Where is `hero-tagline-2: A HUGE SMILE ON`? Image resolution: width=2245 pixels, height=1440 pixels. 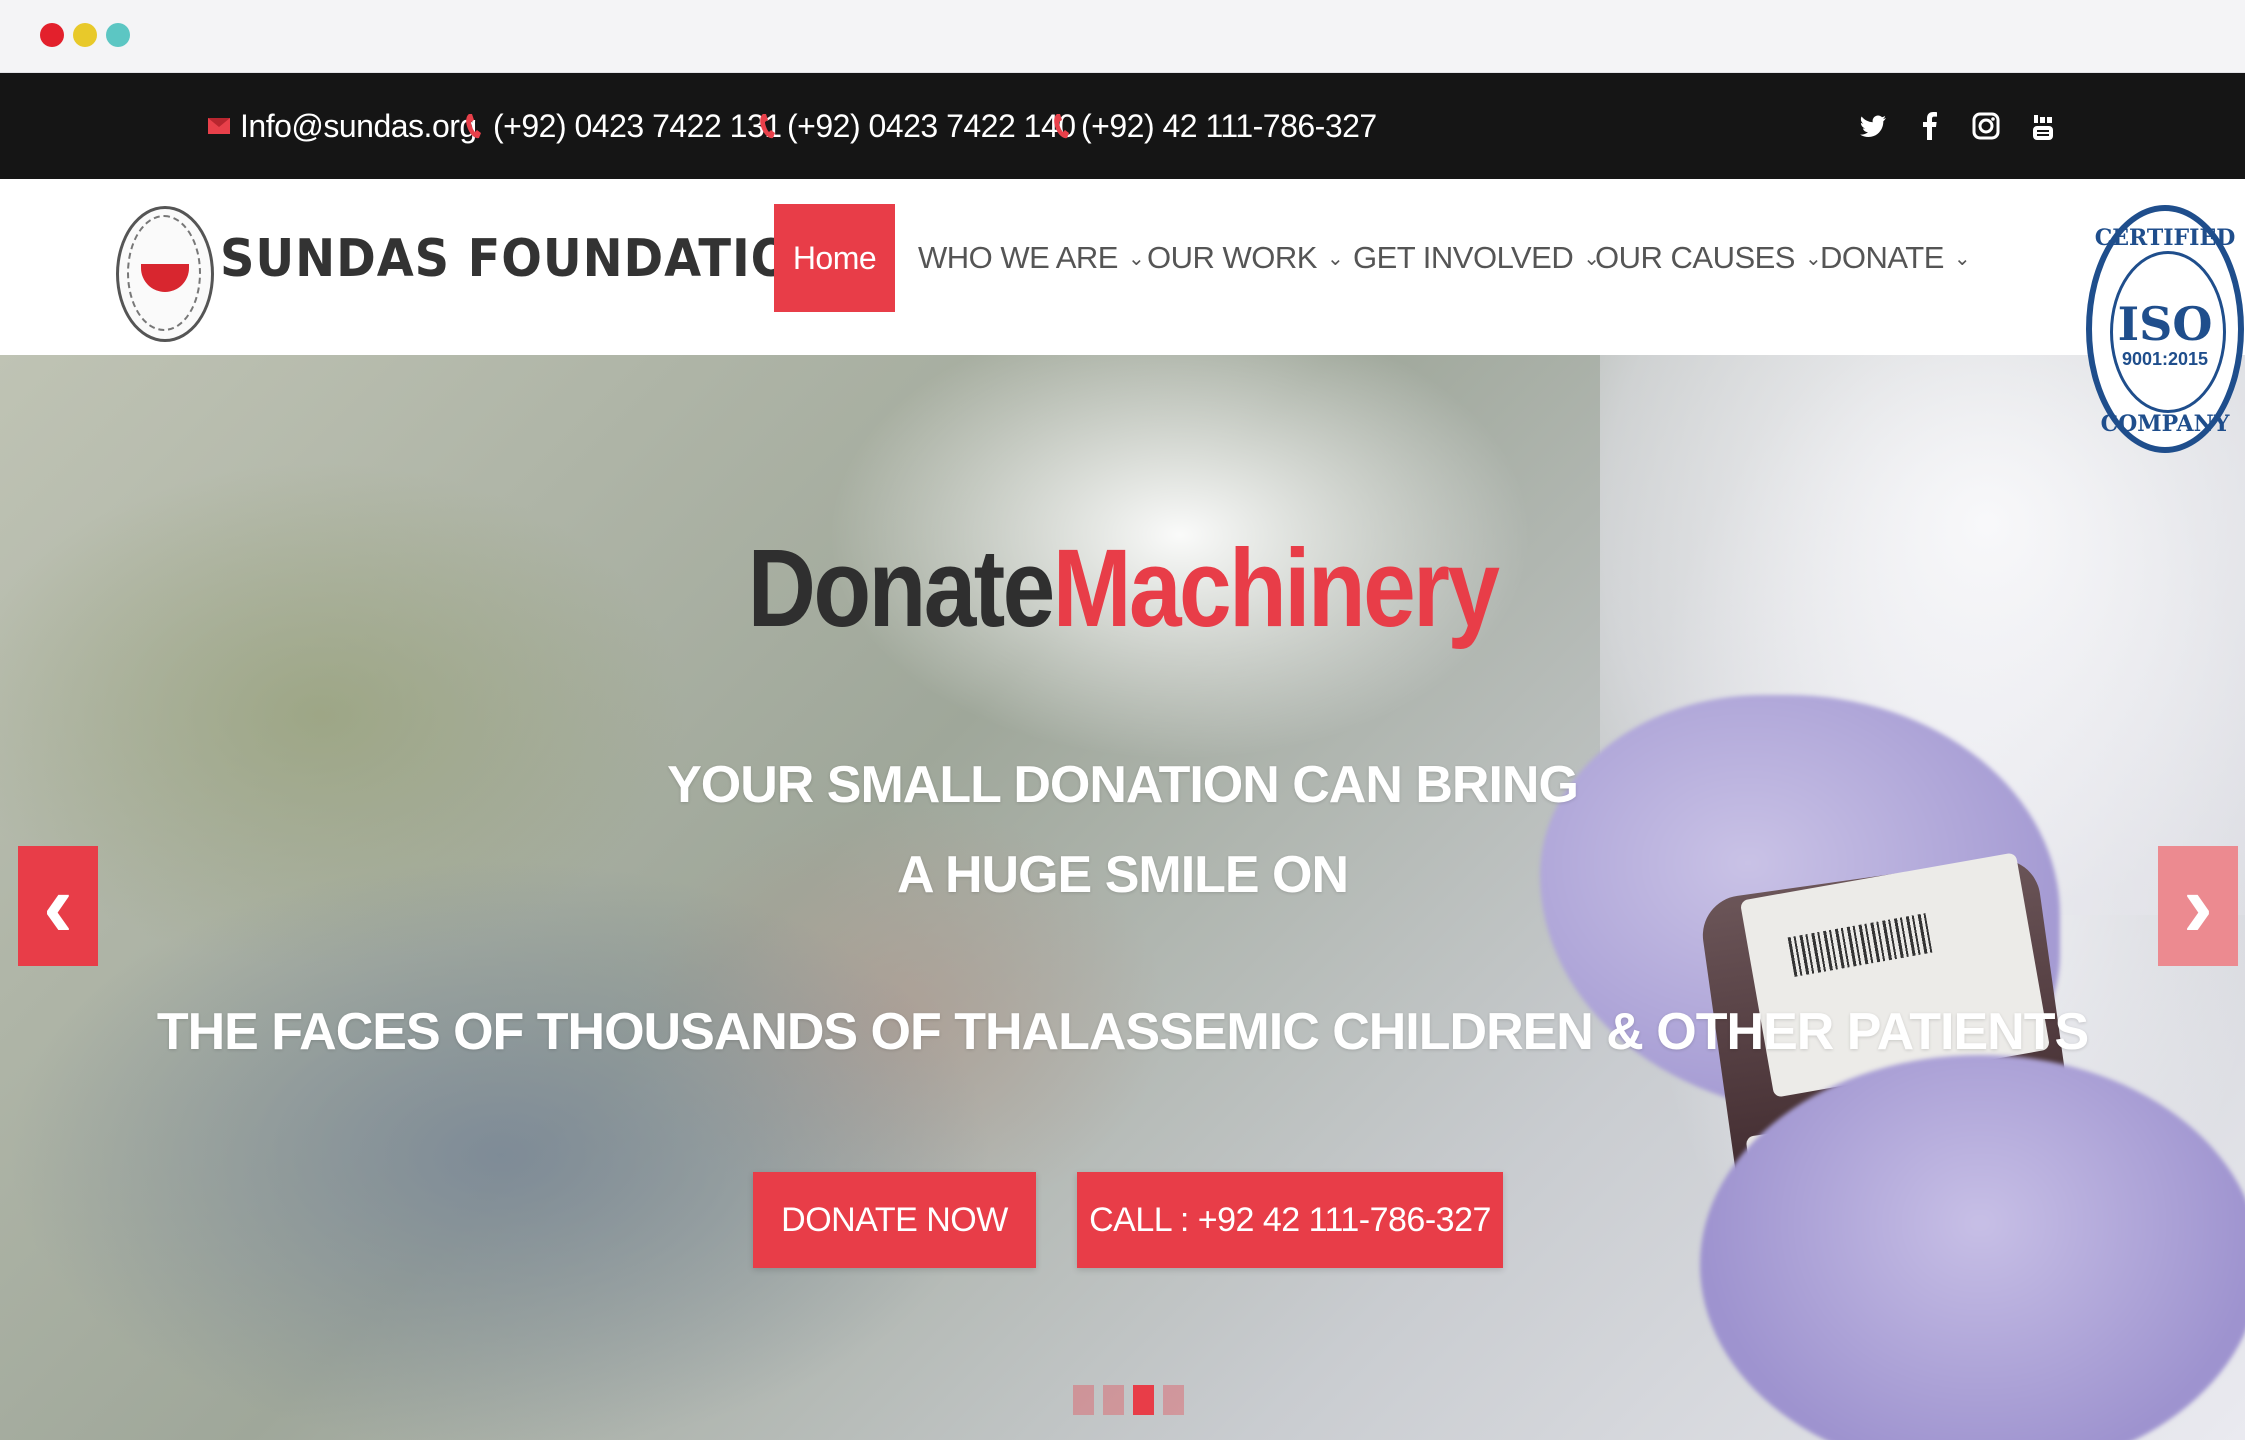 hero-tagline-2: A HUGE SMILE ON is located at coordinates (1122, 875).